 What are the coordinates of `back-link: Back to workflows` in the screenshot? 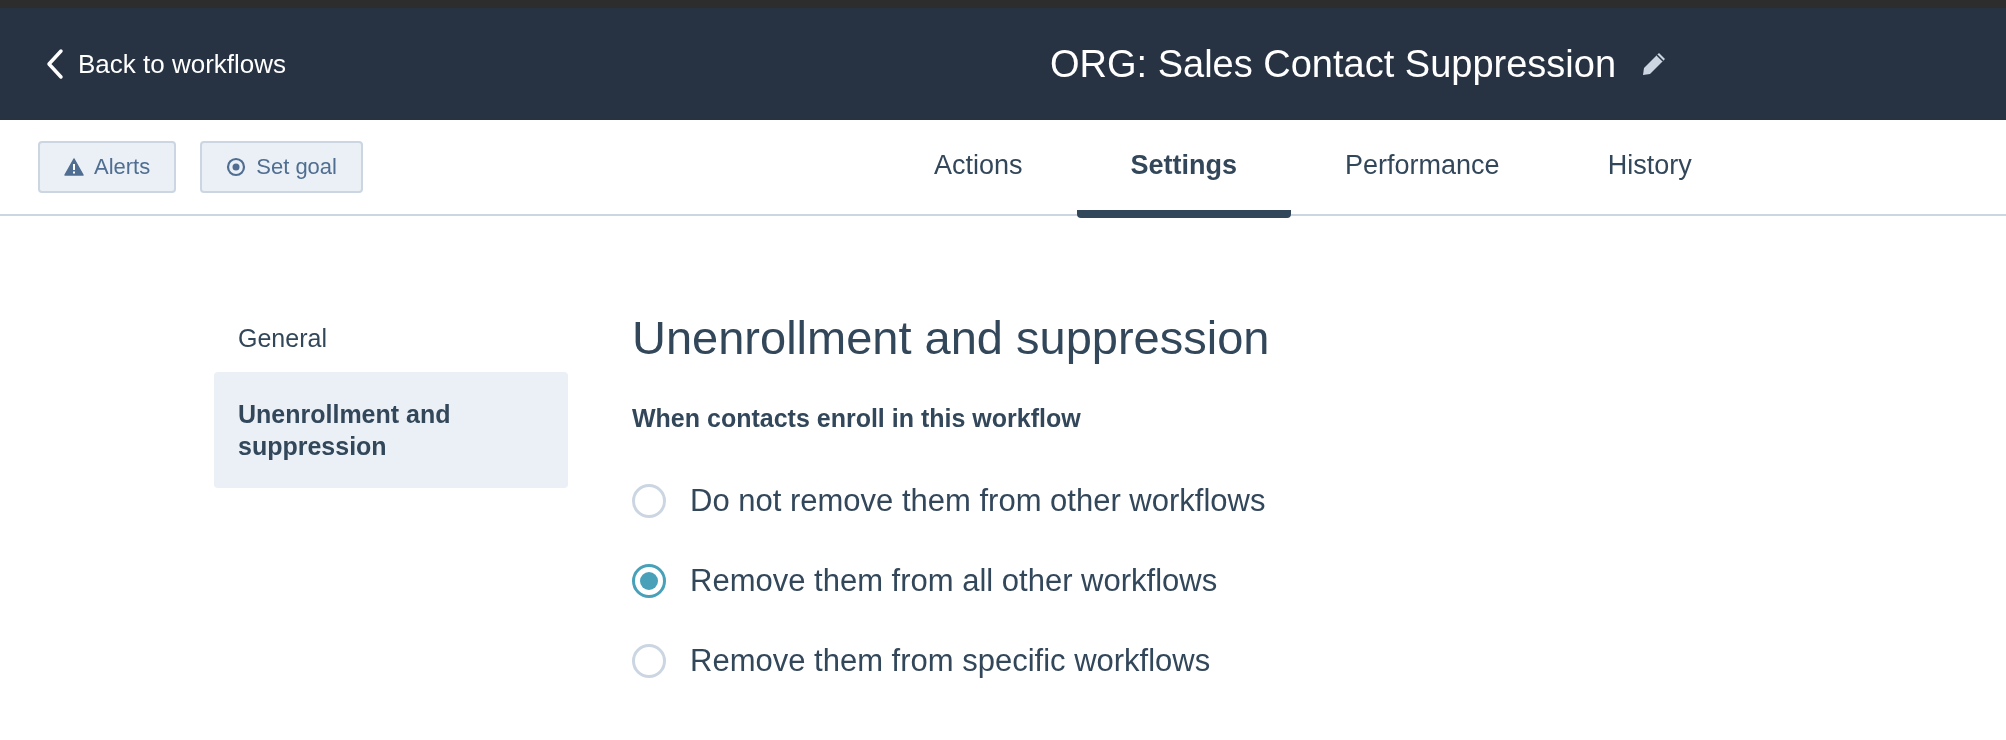 It's located at (548, 64).